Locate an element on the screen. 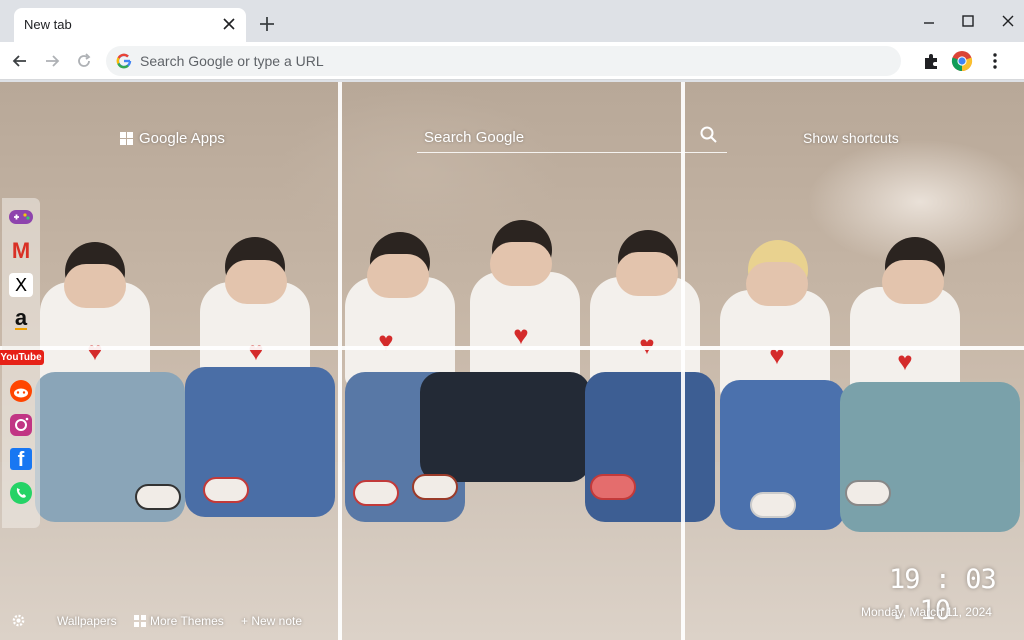 Image resolution: width=1024 pixels, height=640 pixels. sidebar-item-games is located at coordinates (21, 217).